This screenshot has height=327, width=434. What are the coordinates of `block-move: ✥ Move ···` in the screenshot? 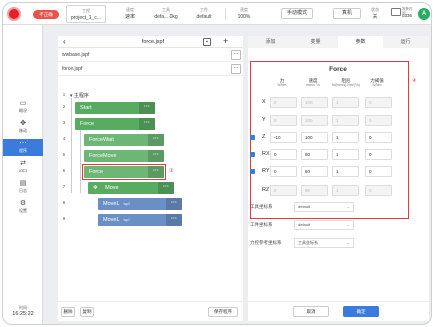 It's located at (131, 188).